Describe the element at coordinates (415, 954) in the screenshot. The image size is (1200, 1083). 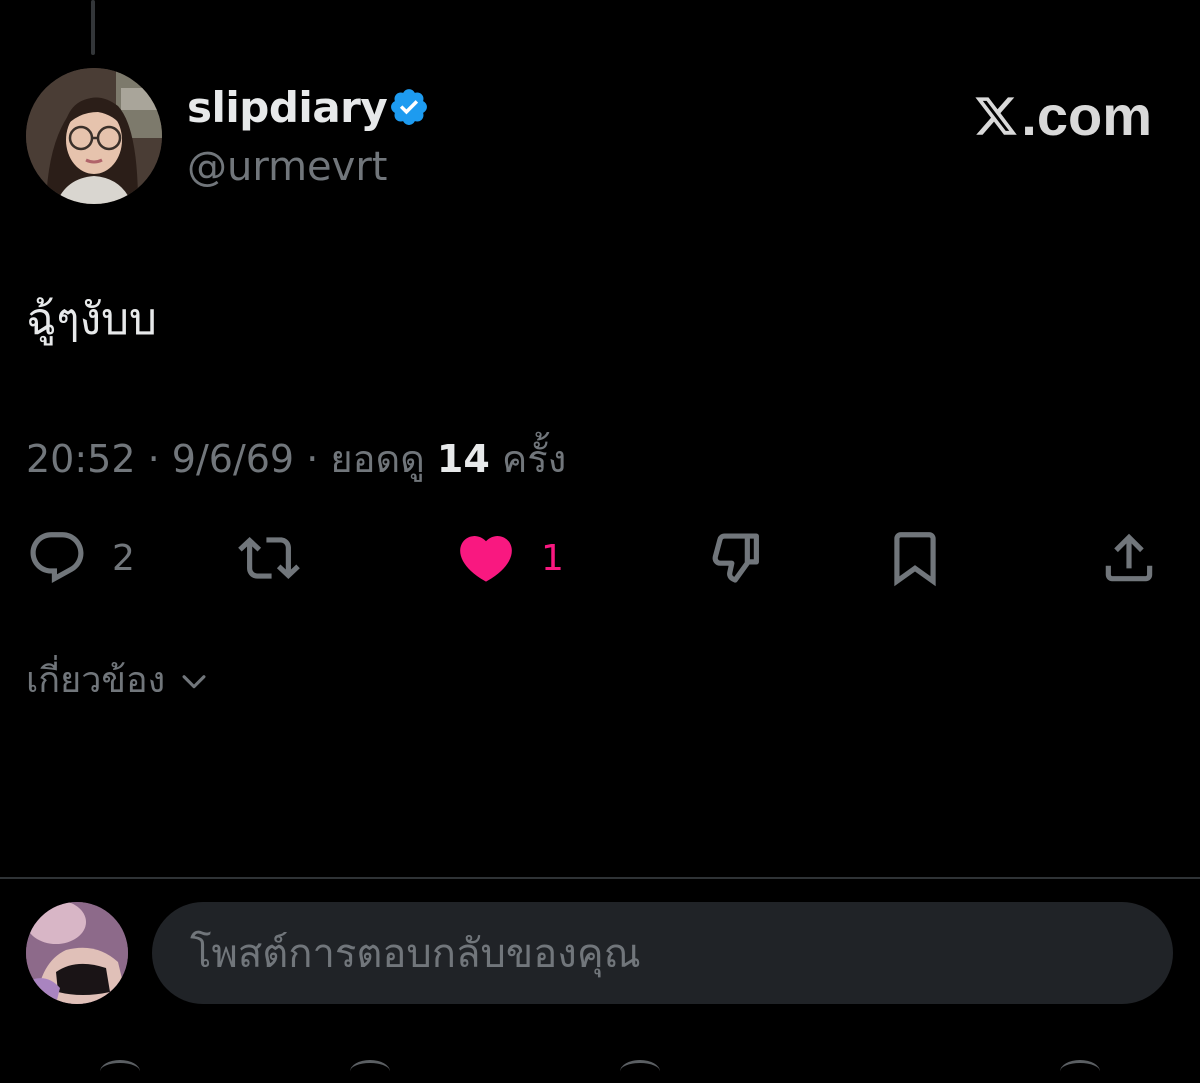
I see `reply-placeholder: โพสต์การตอบกลับของคุณ` at that location.